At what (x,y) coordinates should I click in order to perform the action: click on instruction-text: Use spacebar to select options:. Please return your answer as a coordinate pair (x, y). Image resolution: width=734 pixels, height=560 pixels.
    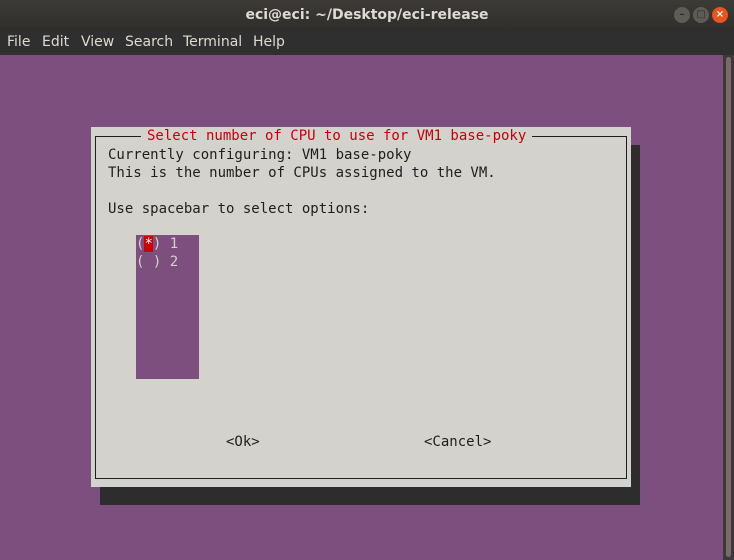
    Looking at the image, I should click on (239, 209).